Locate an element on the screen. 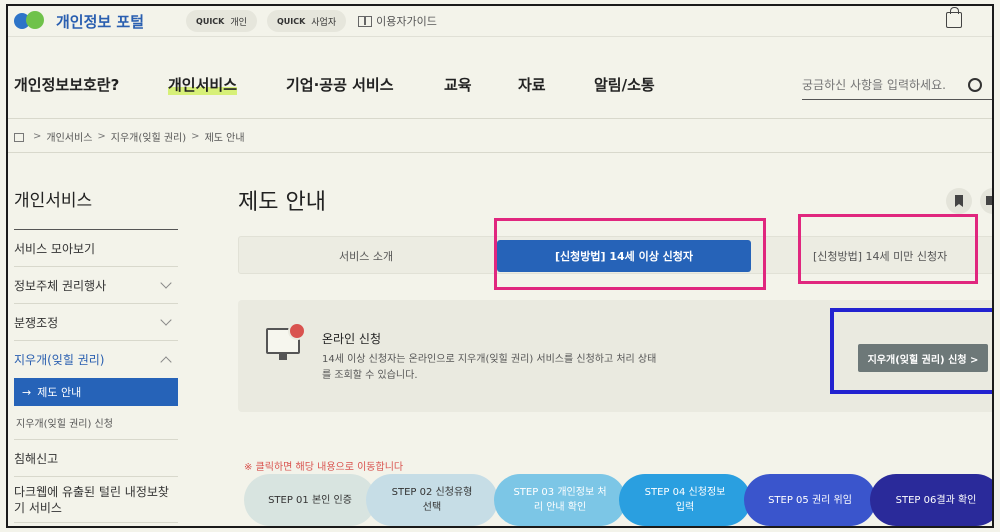  panel-title: 온라인 신청 is located at coordinates (352, 339).